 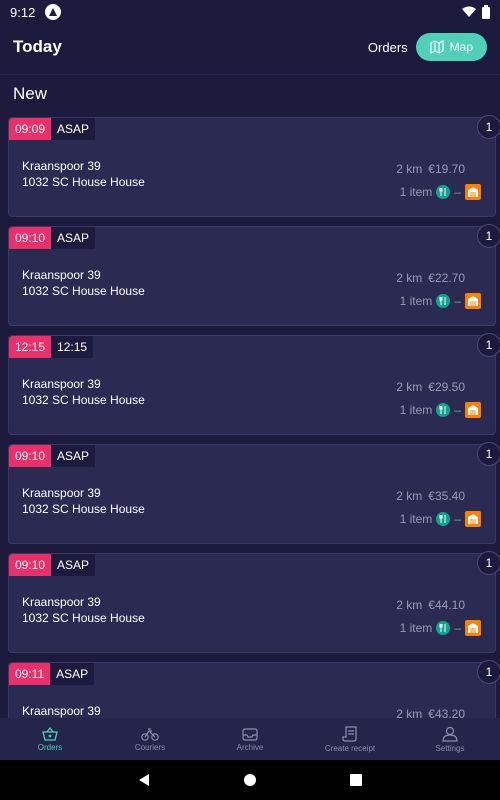 I want to click on order-meta: 2 km €44.10, so click(x=430, y=605).